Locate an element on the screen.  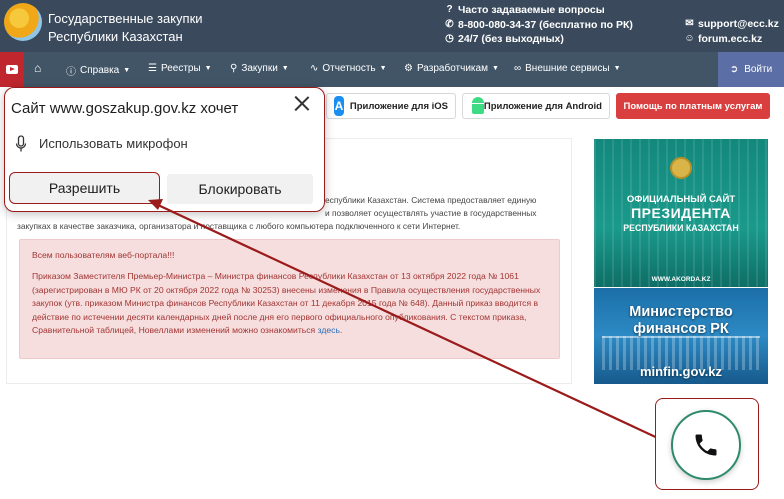
phone-number: 8-800-080-34-37 (бесплатно по РК) is located at coordinates (545, 24).